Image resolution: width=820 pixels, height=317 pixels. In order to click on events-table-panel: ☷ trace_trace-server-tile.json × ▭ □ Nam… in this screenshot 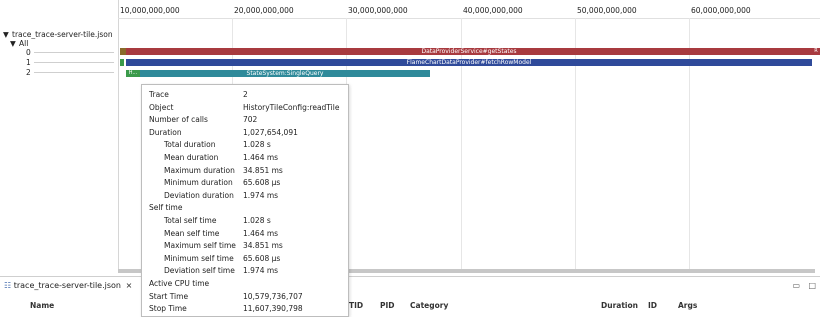, I will do `click(410, 296)`.